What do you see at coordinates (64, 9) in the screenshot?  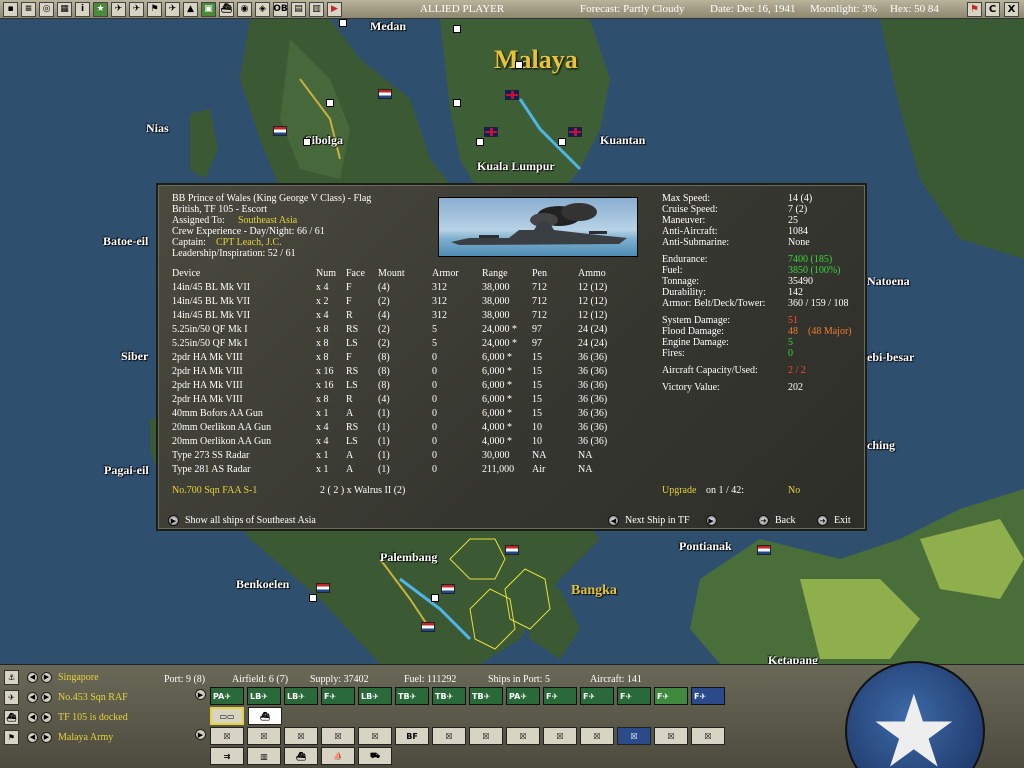 I see `toolbar-icon-4: ▦` at bounding box center [64, 9].